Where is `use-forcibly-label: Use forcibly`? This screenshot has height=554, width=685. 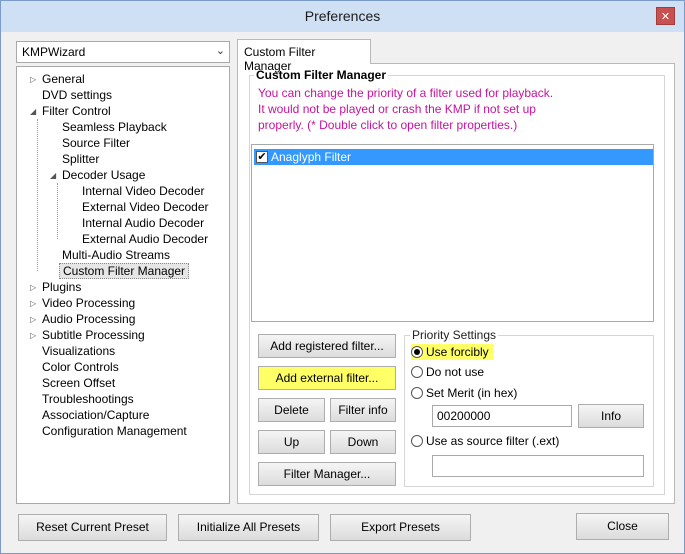 use-forcibly-label: Use forcibly is located at coordinates (457, 352).